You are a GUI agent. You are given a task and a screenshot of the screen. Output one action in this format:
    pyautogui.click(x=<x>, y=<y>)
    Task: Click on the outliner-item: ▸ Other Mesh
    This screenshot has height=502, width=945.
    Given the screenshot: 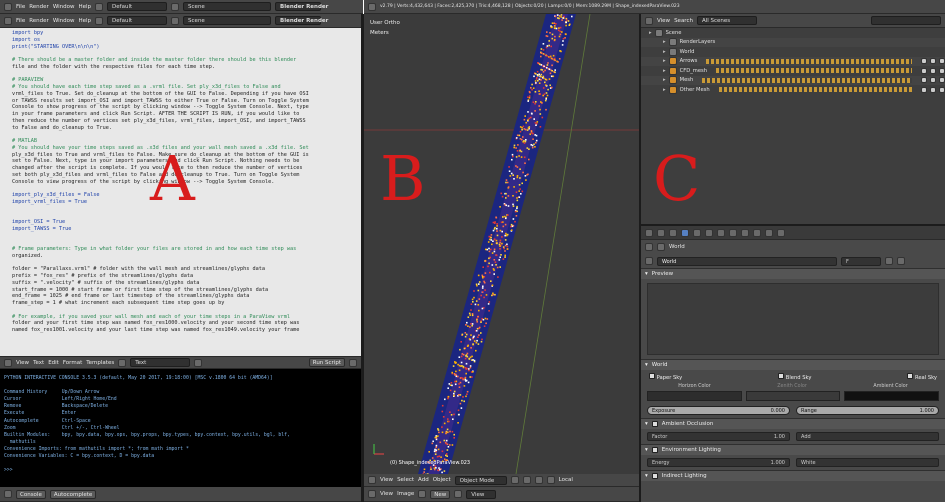 What is the action you would take?
    pyautogui.click(x=793, y=90)
    